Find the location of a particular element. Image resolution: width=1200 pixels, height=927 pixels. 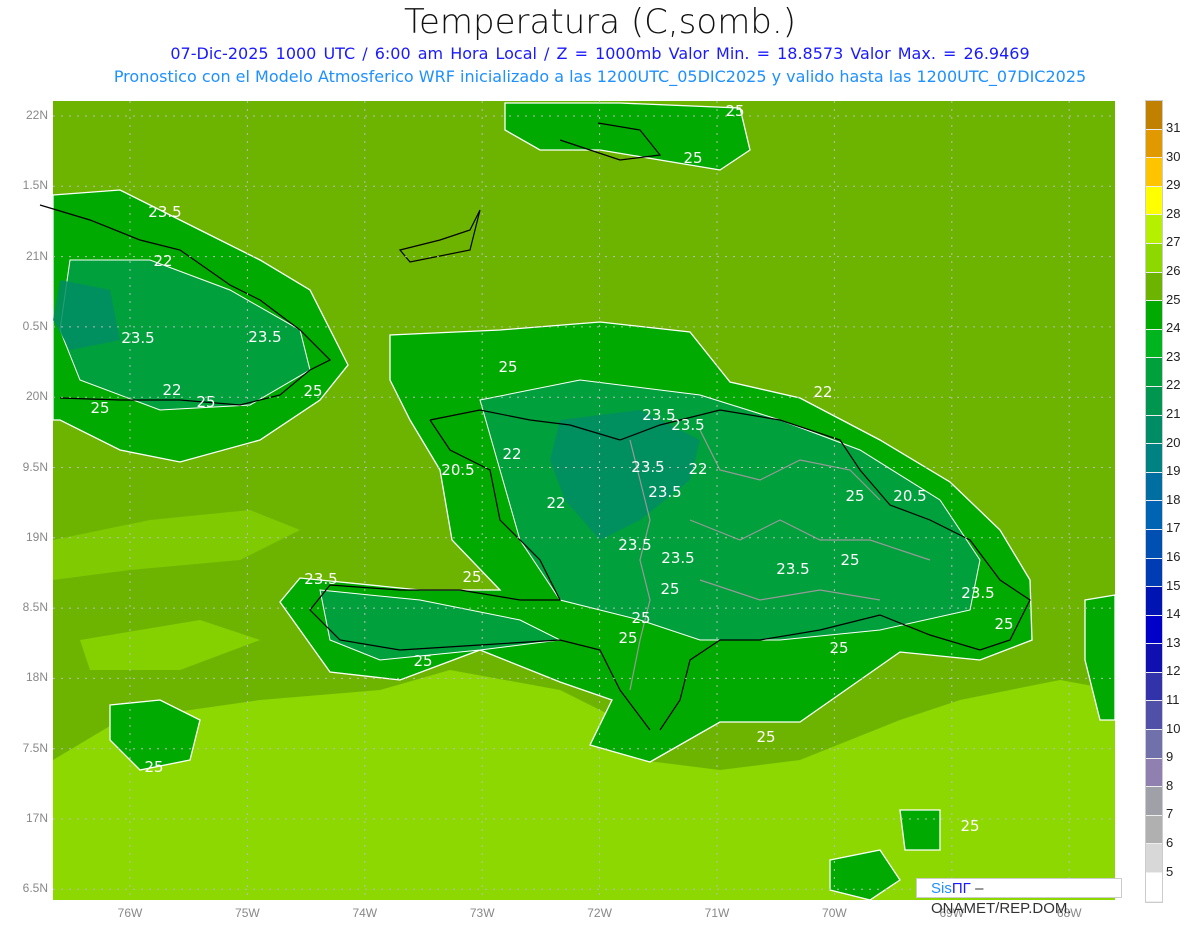

colorbar-label: 18 is located at coordinates (1173, 499).